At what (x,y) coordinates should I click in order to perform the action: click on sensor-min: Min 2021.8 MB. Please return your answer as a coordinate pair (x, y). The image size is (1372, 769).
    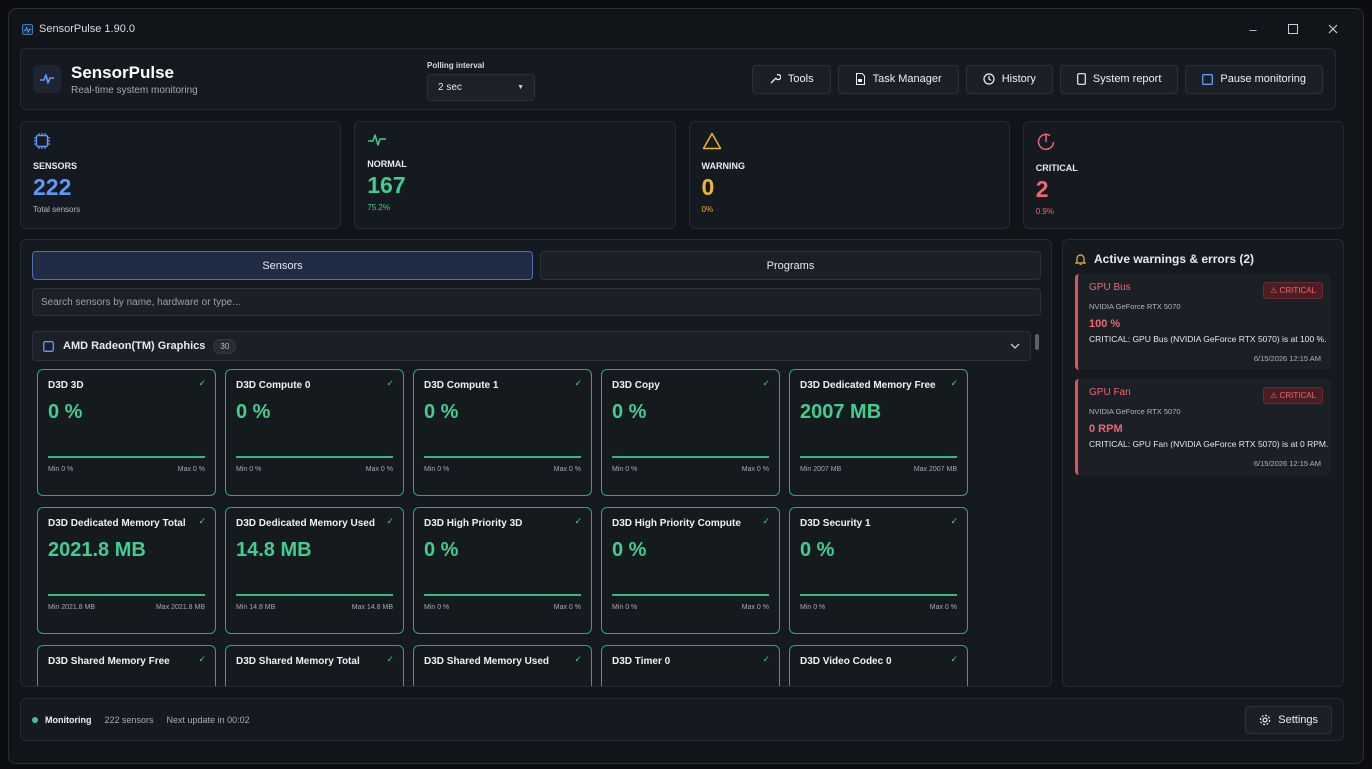
    Looking at the image, I should click on (72, 607).